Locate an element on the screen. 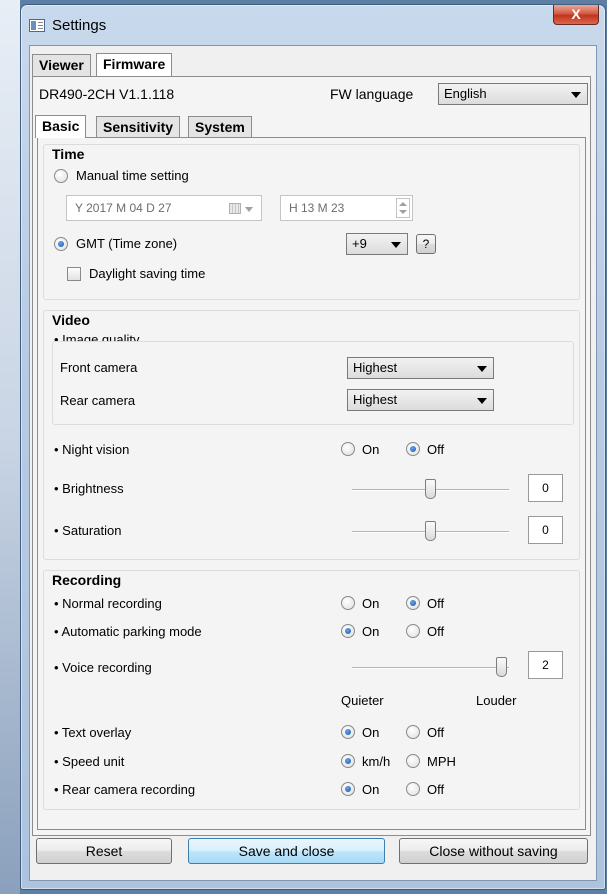 Image resolution: width=607 pixels, height=894 pixels. window-title: Settings is located at coordinates (79, 25).